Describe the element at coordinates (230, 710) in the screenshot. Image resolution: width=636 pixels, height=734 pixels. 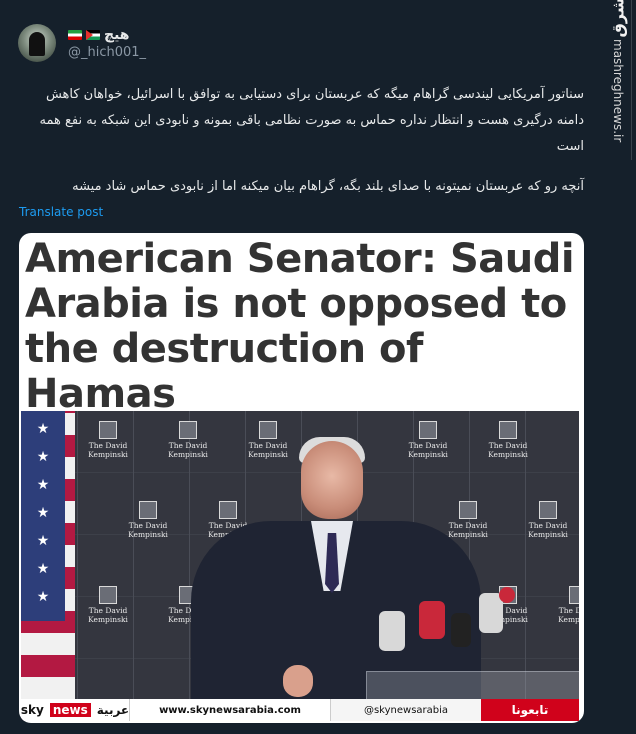
I see `ticker-url: www.skynewsarabia.com` at that location.